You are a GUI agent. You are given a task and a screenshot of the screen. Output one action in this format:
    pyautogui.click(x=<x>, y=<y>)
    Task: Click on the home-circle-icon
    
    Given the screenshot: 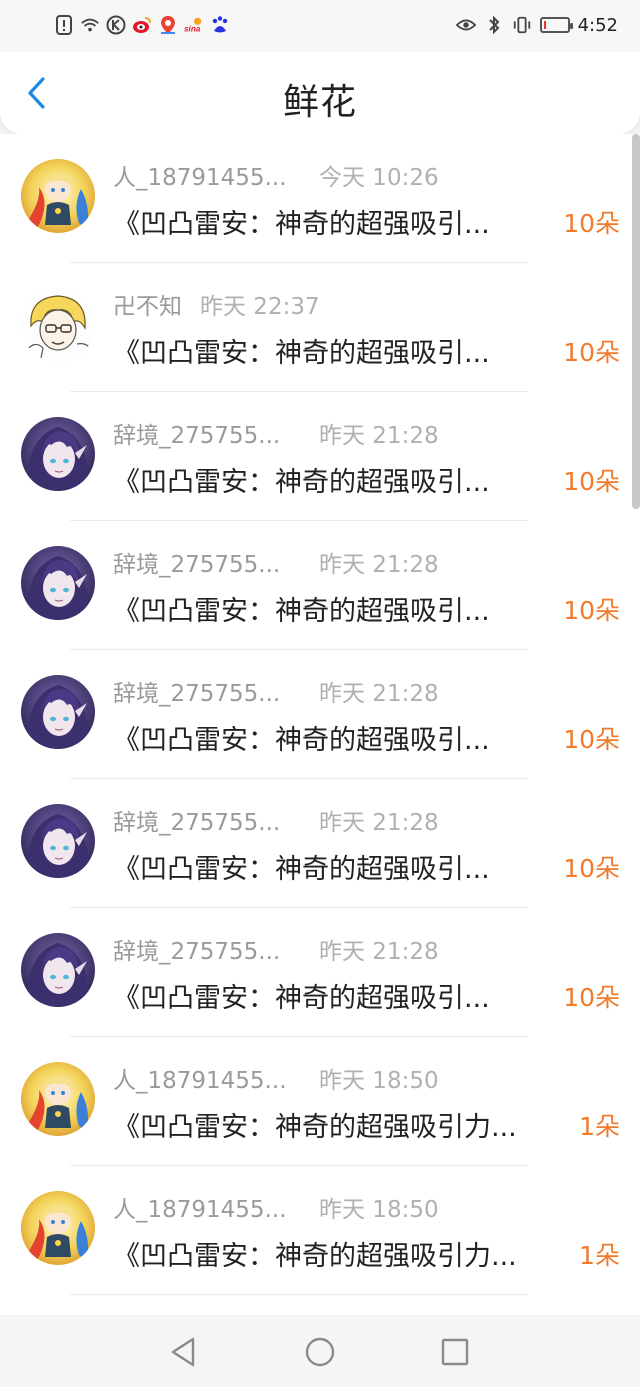 What is the action you would take?
    pyautogui.click(x=320, y=1352)
    